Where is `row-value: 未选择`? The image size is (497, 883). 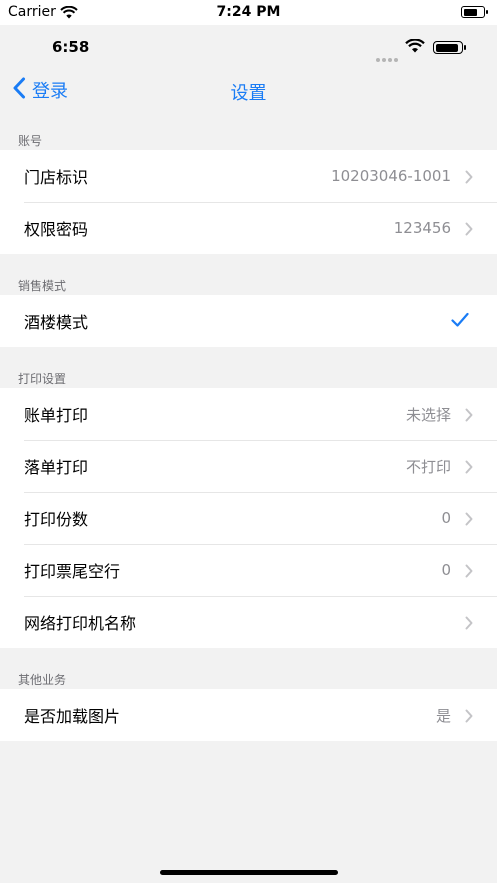
row-value: 未选择 is located at coordinates (428, 414).